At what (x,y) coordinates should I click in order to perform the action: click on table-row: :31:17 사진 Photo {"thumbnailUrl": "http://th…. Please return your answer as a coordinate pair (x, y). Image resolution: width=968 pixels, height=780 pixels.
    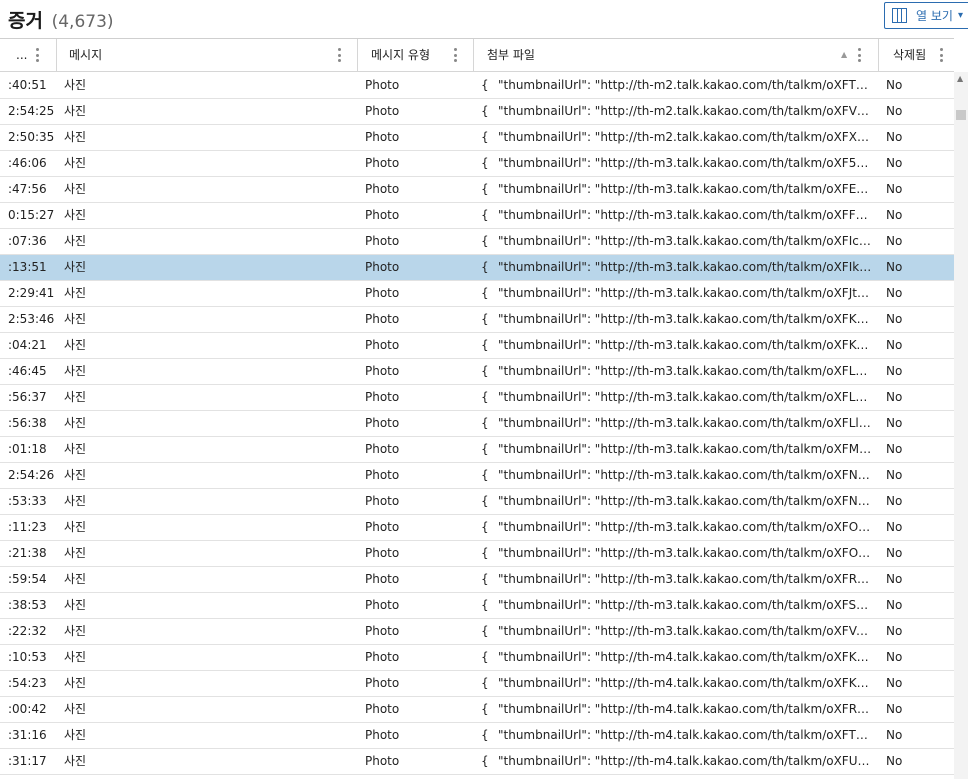
    Looking at the image, I should click on (477, 762).